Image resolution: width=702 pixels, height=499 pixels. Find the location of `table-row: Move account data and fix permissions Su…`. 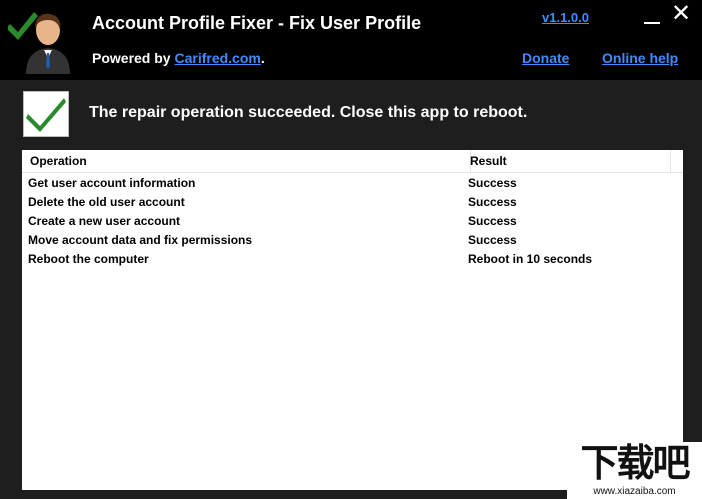

table-row: Move account data and fix permissions Su… is located at coordinates (352, 240).